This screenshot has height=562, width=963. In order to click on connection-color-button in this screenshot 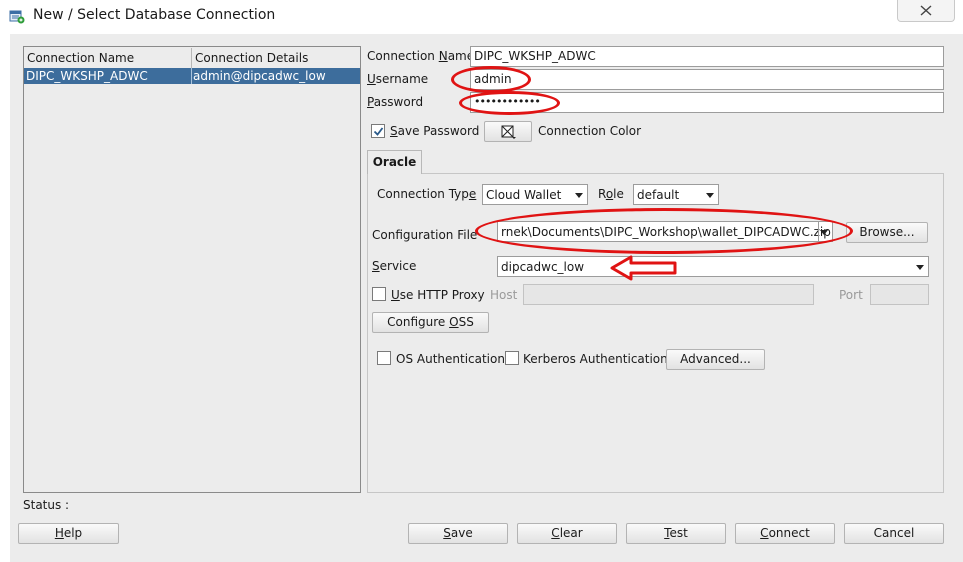, I will do `click(508, 131)`.